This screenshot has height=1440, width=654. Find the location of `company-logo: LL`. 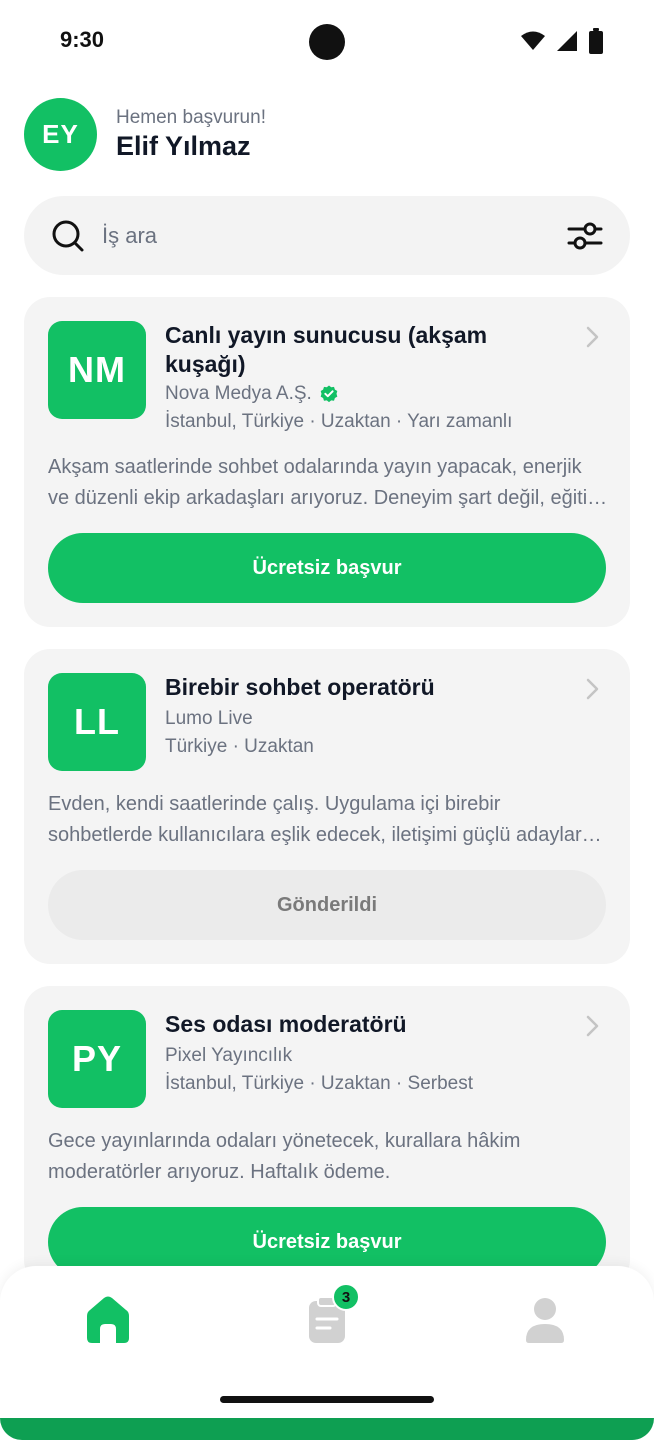

company-logo: LL is located at coordinates (97, 722).